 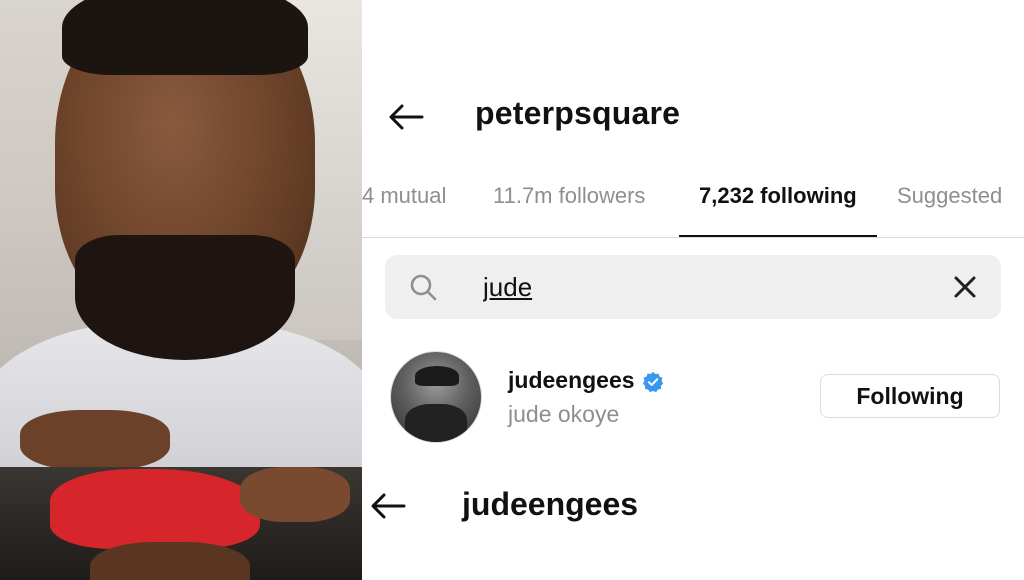 I want to click on search-bar, so click(x=693, y=287).